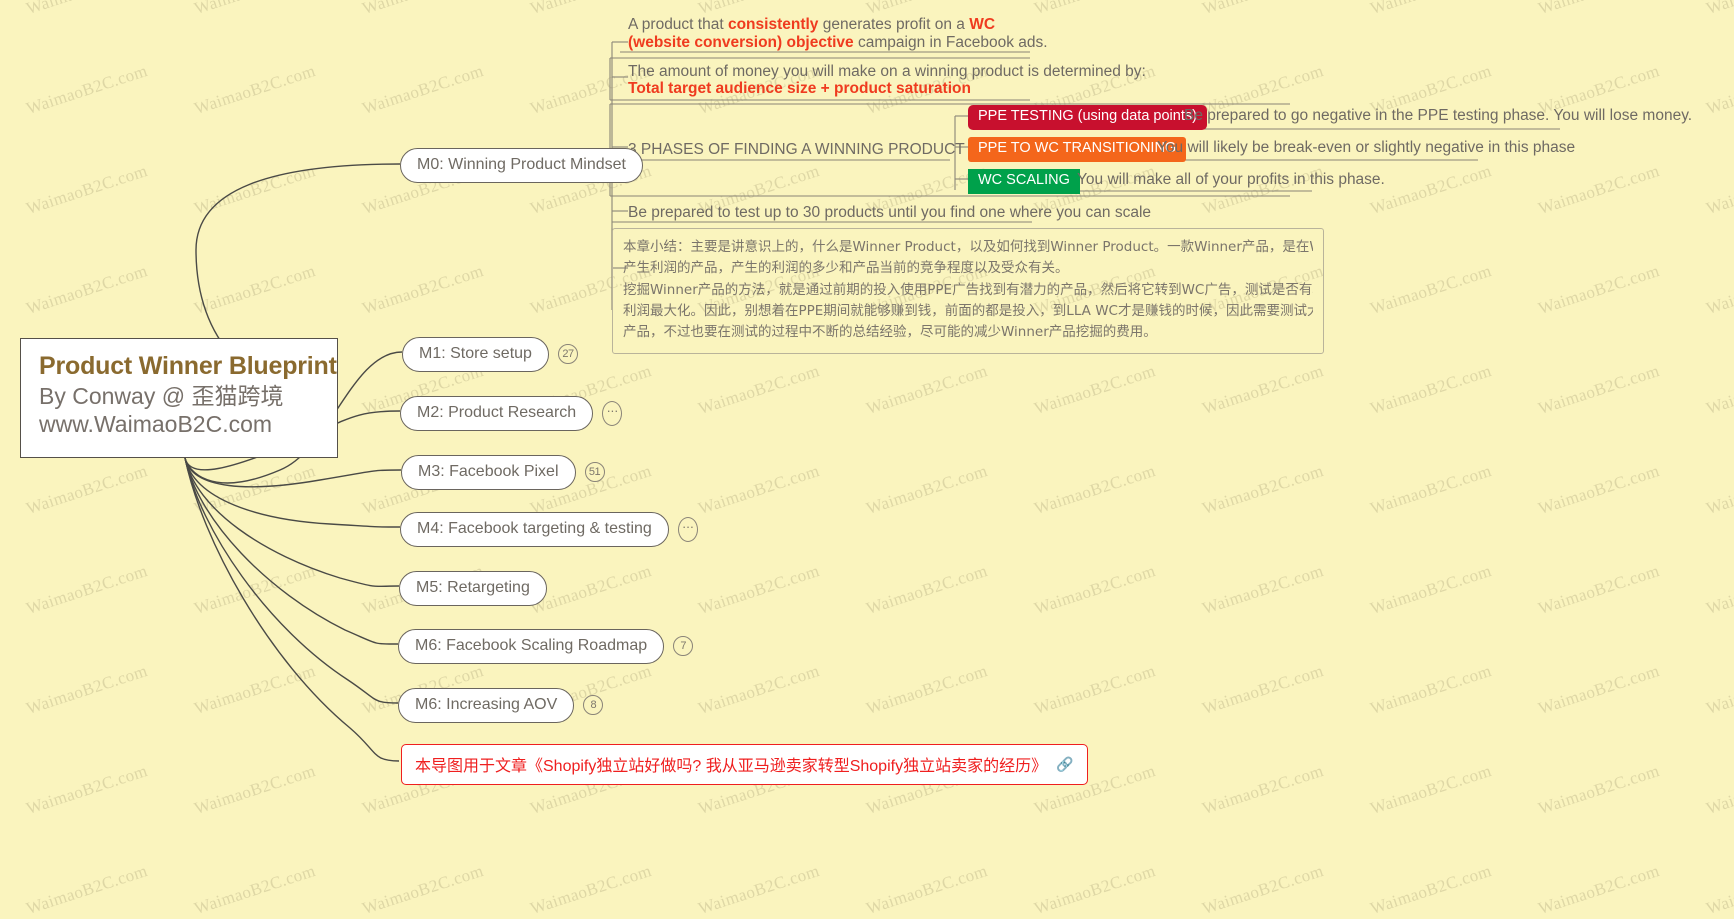  I want to click on module-node-m0: M0: Winning Product Mindset, so click(521, 165).